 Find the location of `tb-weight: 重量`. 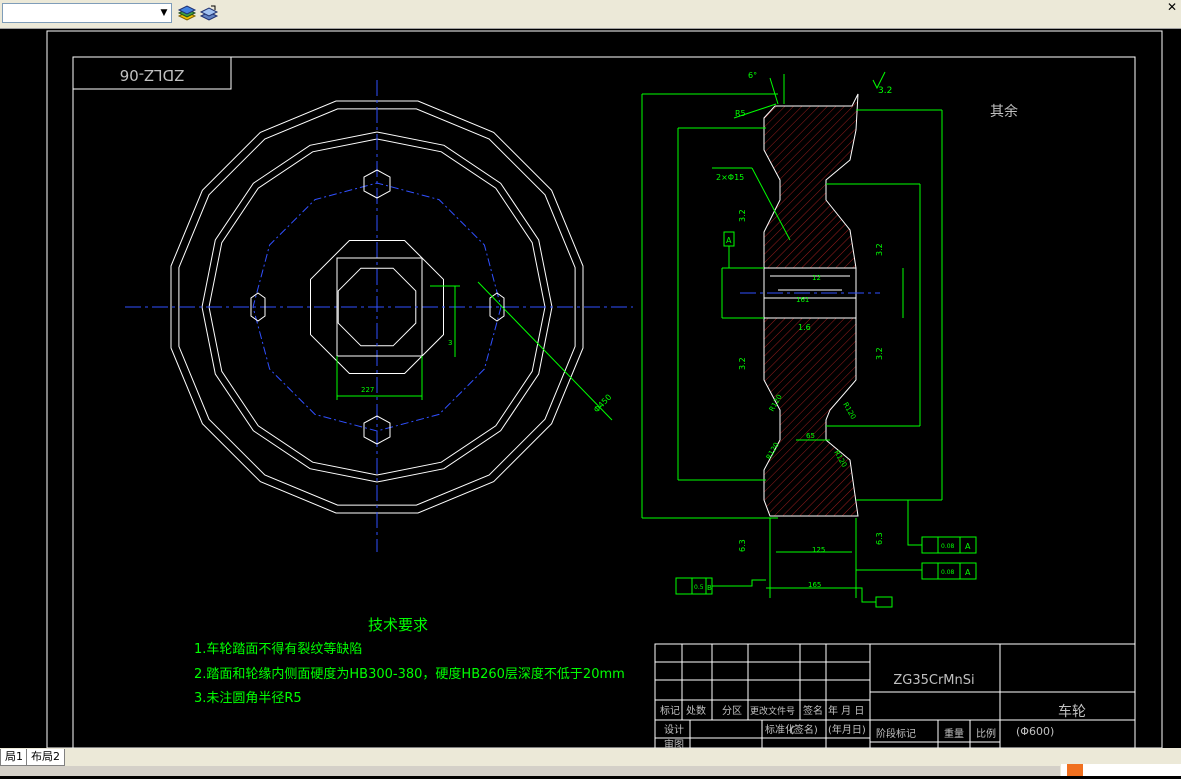

tb-weight: 重量 is located at coordinates (954, 733).